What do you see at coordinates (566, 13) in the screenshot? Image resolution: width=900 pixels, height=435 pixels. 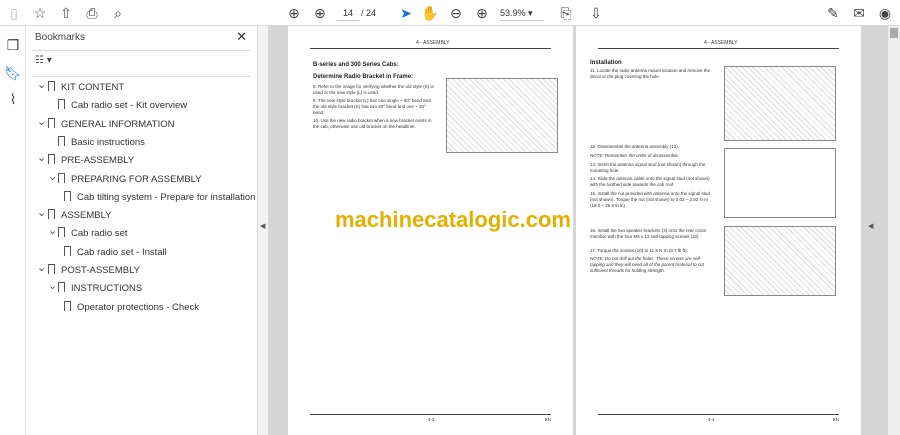 I see `fit-page-icon: ⎘` at bounding box center [566, 13].